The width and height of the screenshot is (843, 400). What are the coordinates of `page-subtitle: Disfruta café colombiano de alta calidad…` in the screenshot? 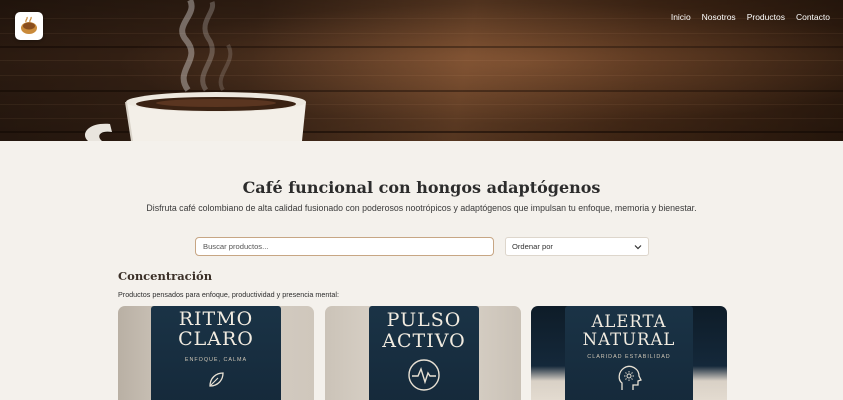 It's located at (421, 208).